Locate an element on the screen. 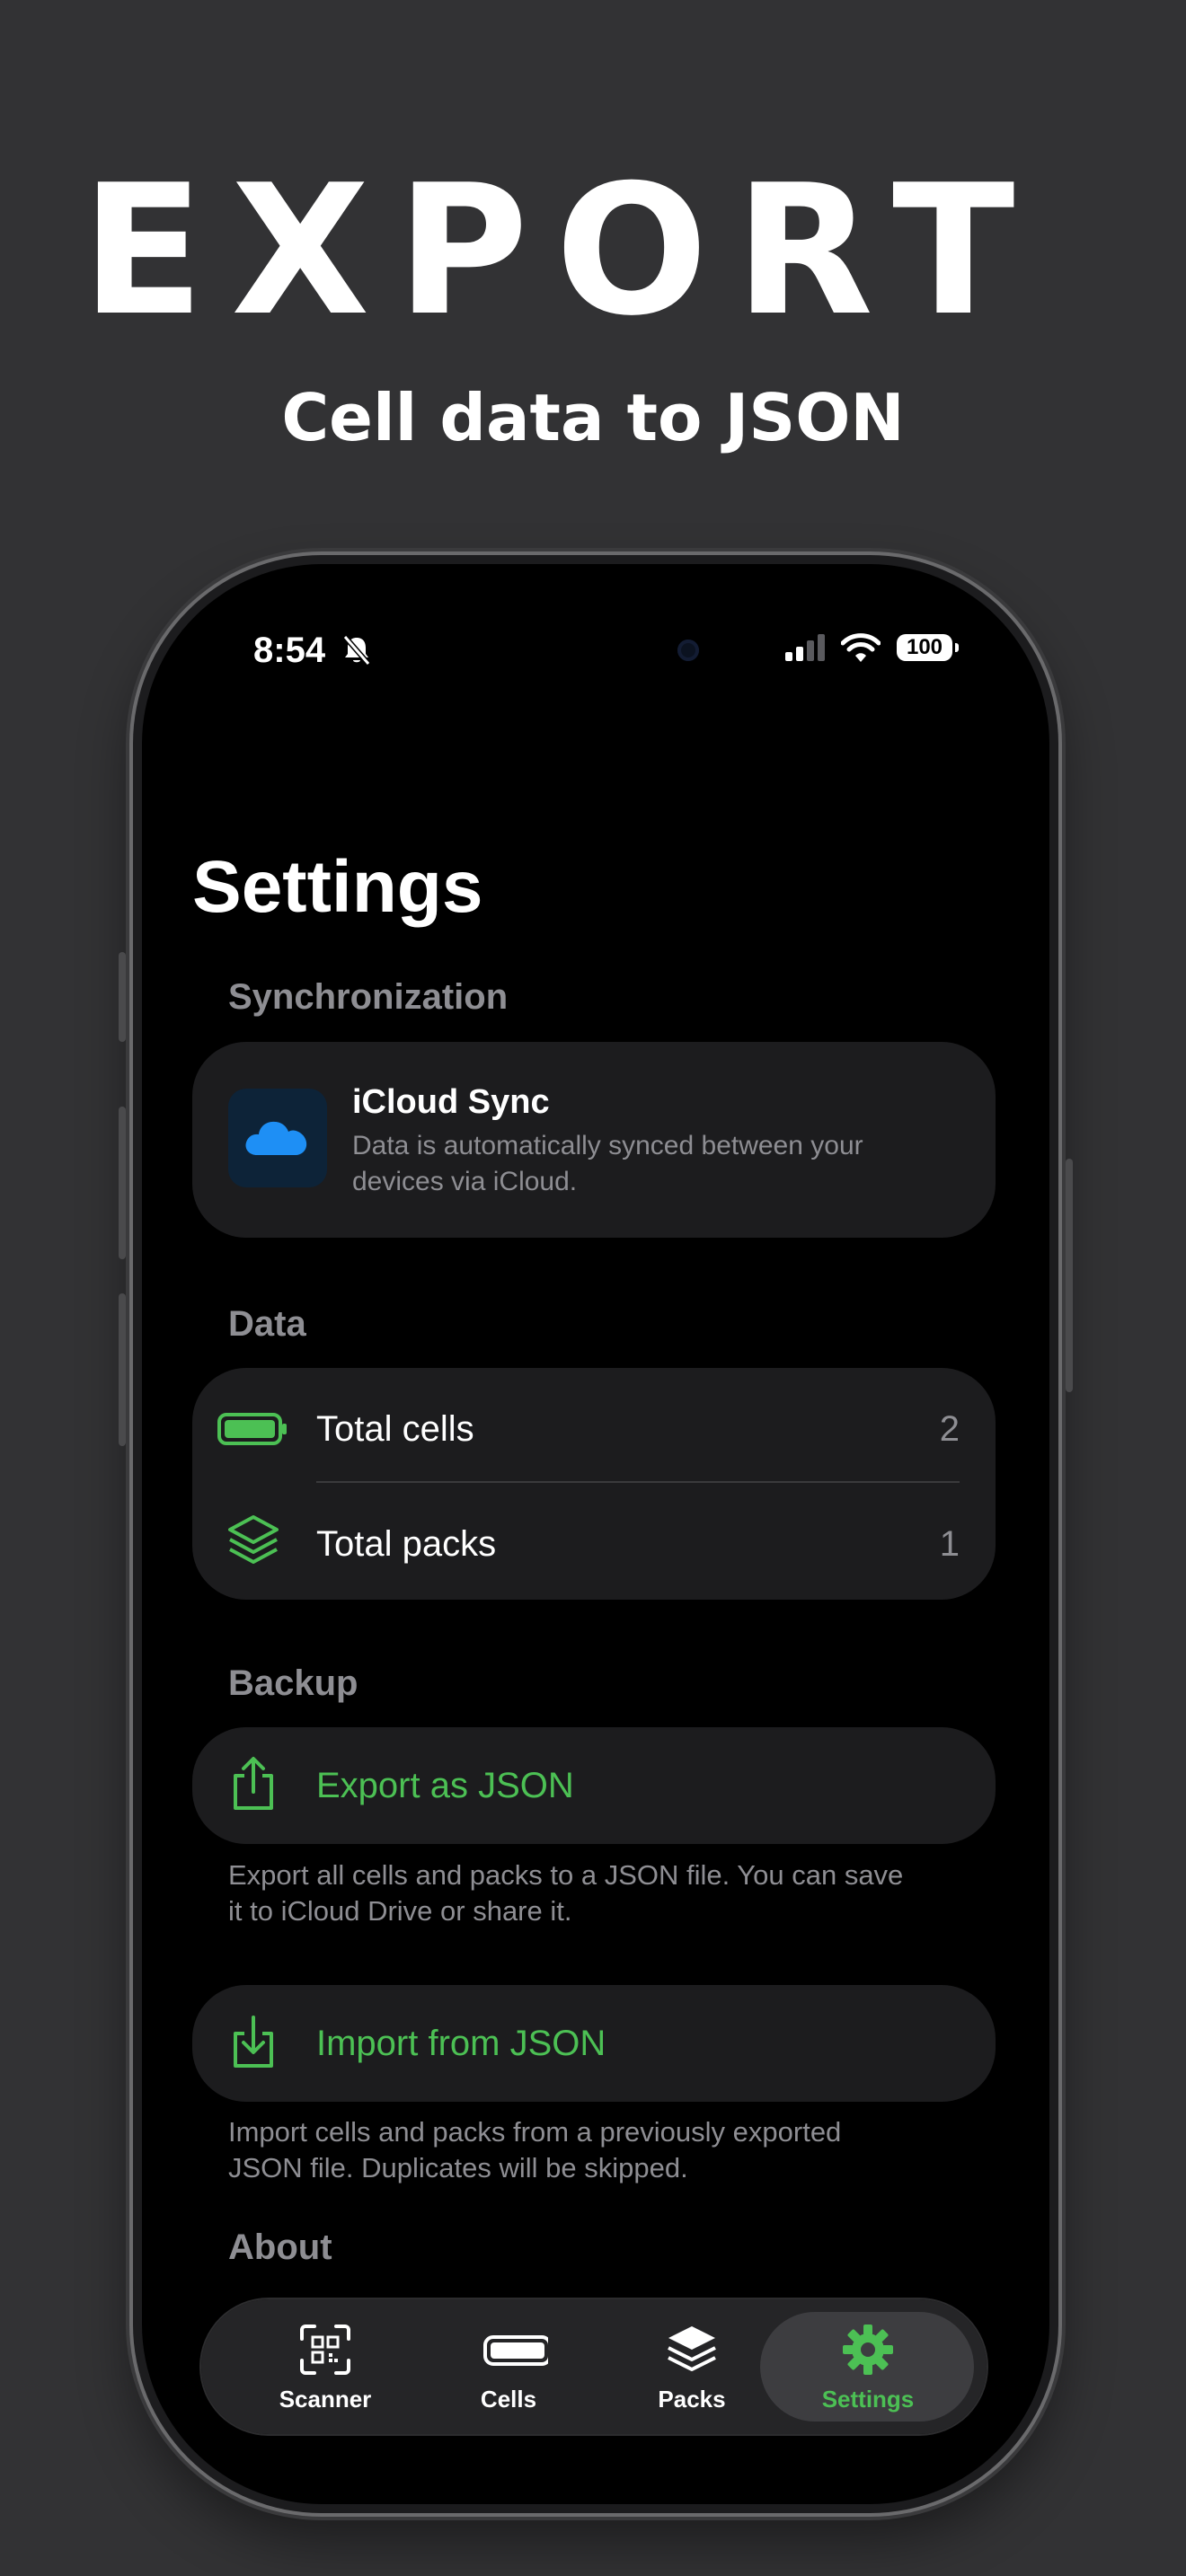 The image size is (1186, 2576). qr-scanner-icon is located at coordinates (325, 2350).